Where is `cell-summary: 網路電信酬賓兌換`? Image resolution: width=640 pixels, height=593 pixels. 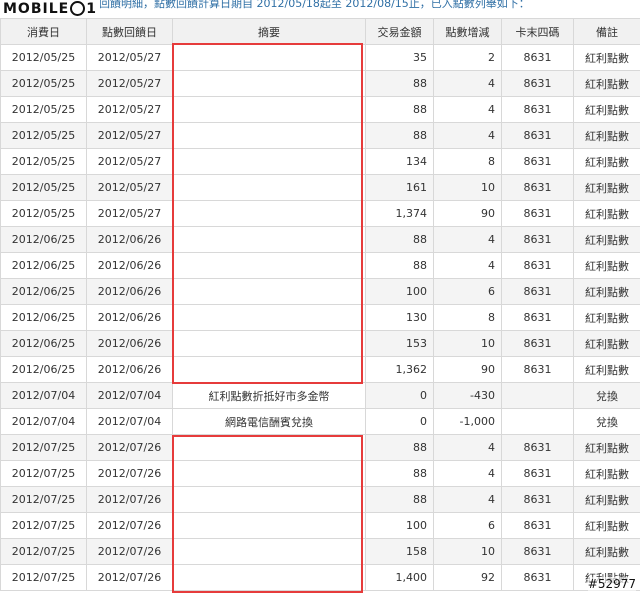 cell-summary: 網路電信酬賓兌換 is located at coordinates (269, 421).